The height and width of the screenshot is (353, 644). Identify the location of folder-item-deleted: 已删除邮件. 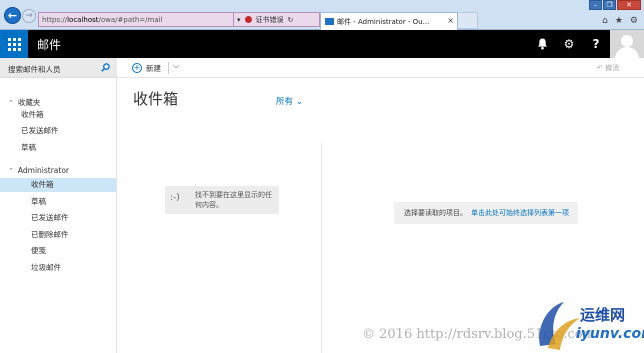
(58, 235).